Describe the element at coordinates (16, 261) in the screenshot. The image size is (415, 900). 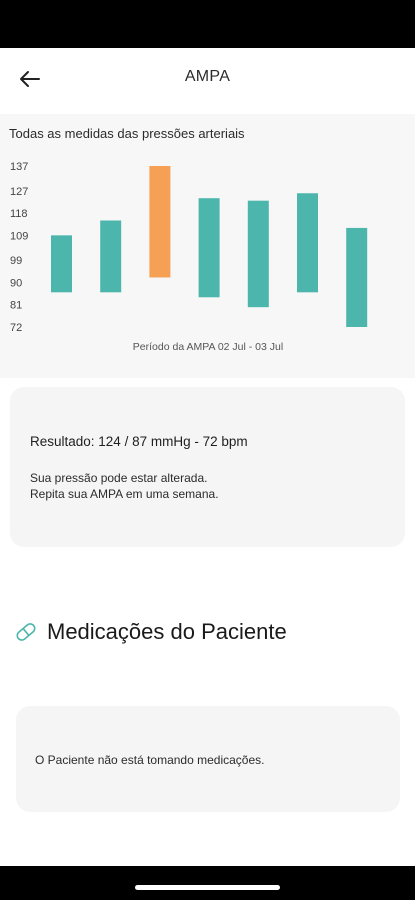
I see `y-tick-label: 99` at that location.